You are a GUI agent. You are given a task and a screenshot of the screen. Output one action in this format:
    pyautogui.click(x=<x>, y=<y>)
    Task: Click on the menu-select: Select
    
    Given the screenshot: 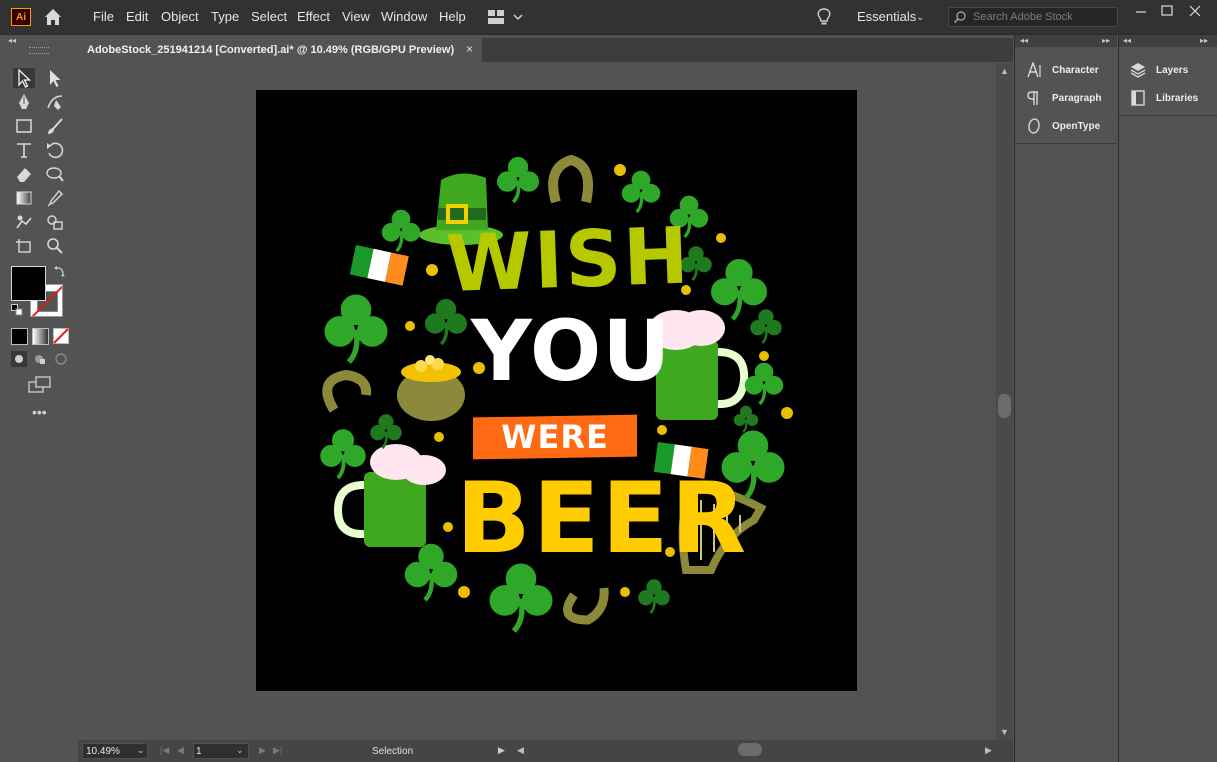 What is the action you would take?
    pyautogui.click(x=269, y=16)
    